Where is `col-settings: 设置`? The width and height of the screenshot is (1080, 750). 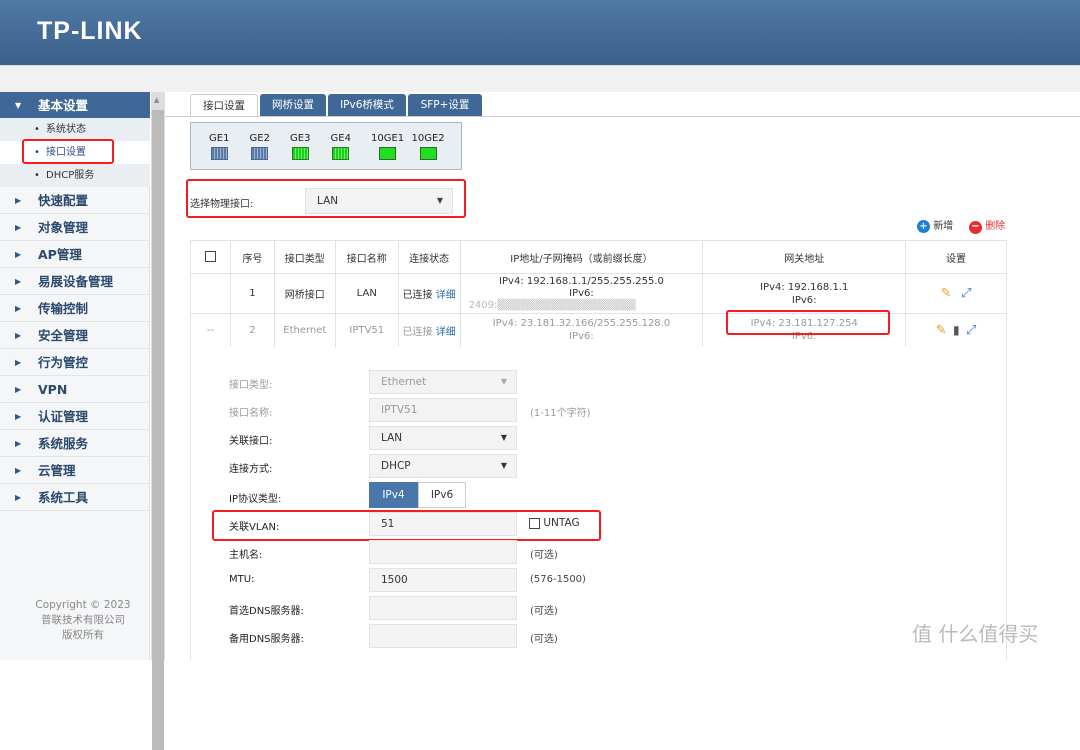
col-settings: 设置 is located at coordinates (956, 257).